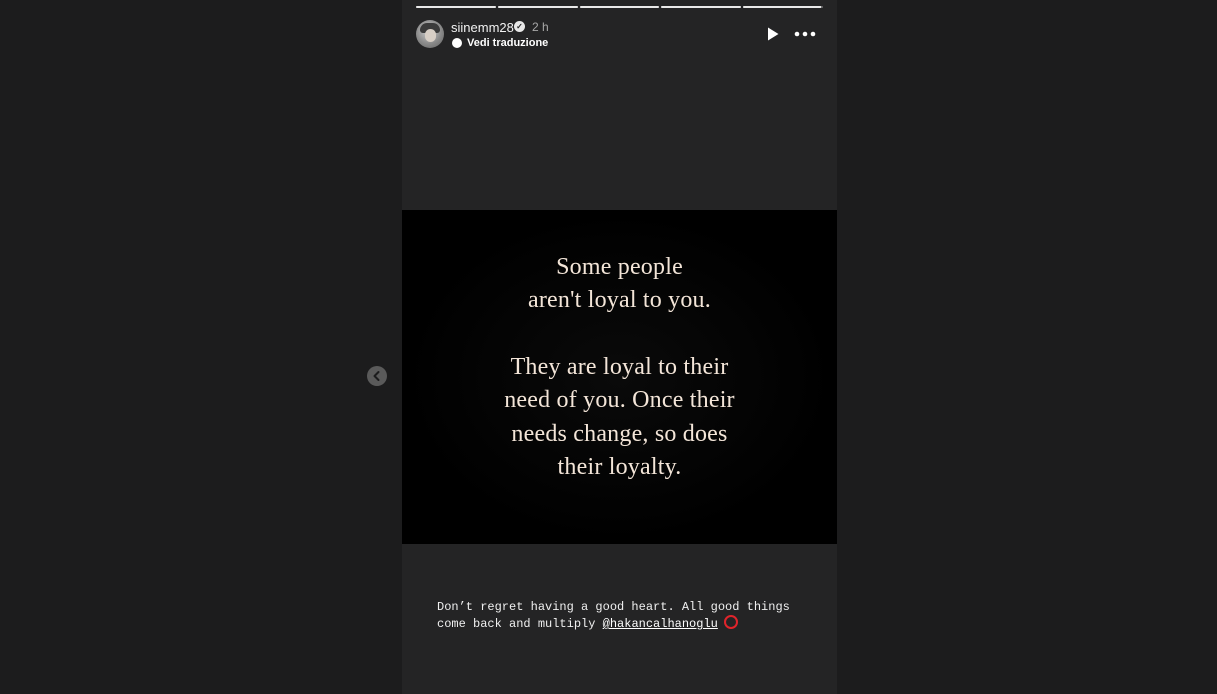  What do you see at coordinates (619, 367) in the screenshot?
I see `quote-line: They are loyal to their` at bounding box center [619, 367].